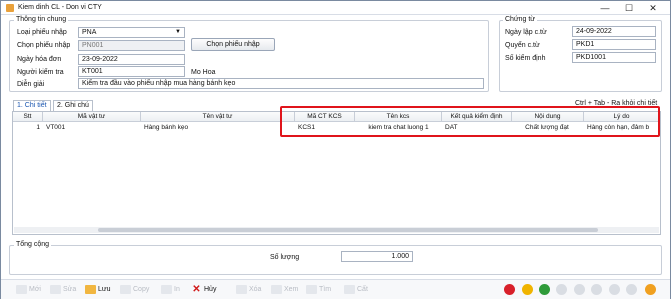 Image resolution: width=671 pixels, height=299 pixels. Describe the element at coordinates (470, 121) in the screenshot. I see `highlight-box` at that location.